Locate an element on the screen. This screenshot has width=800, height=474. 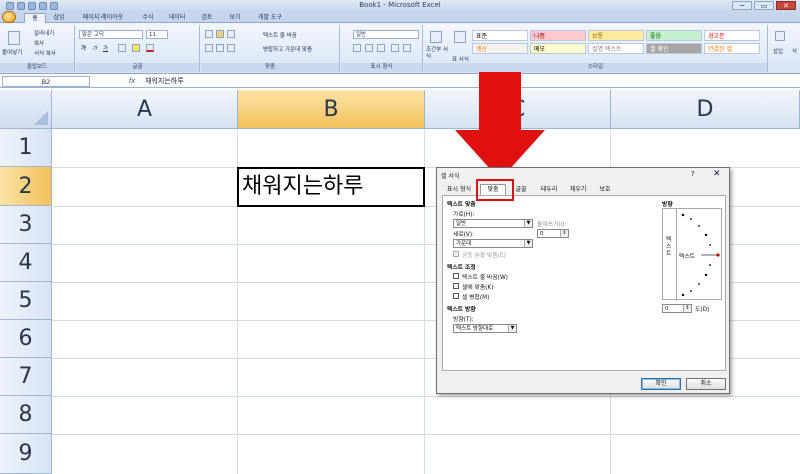
cell-style-9: 연결된 셀 is located at coordinates (732, 48).